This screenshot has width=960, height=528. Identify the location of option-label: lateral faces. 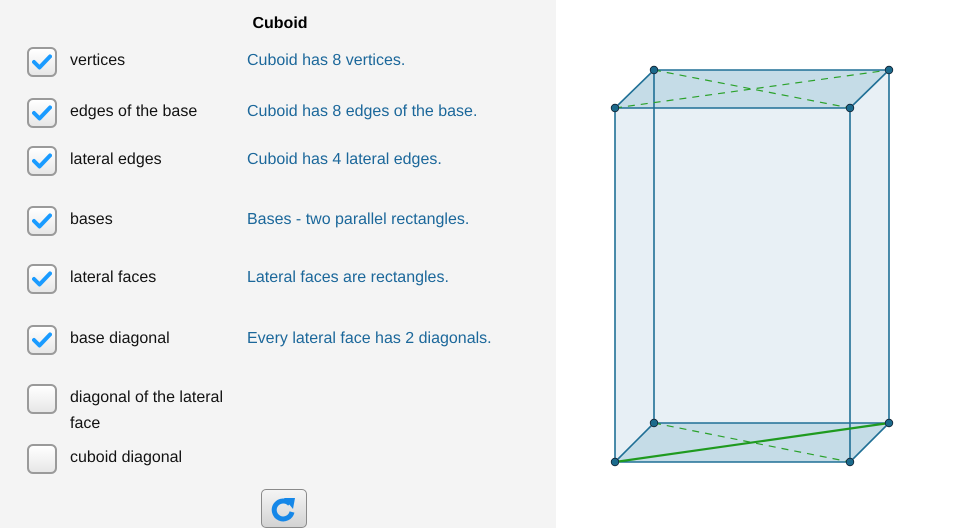
(114, 278).